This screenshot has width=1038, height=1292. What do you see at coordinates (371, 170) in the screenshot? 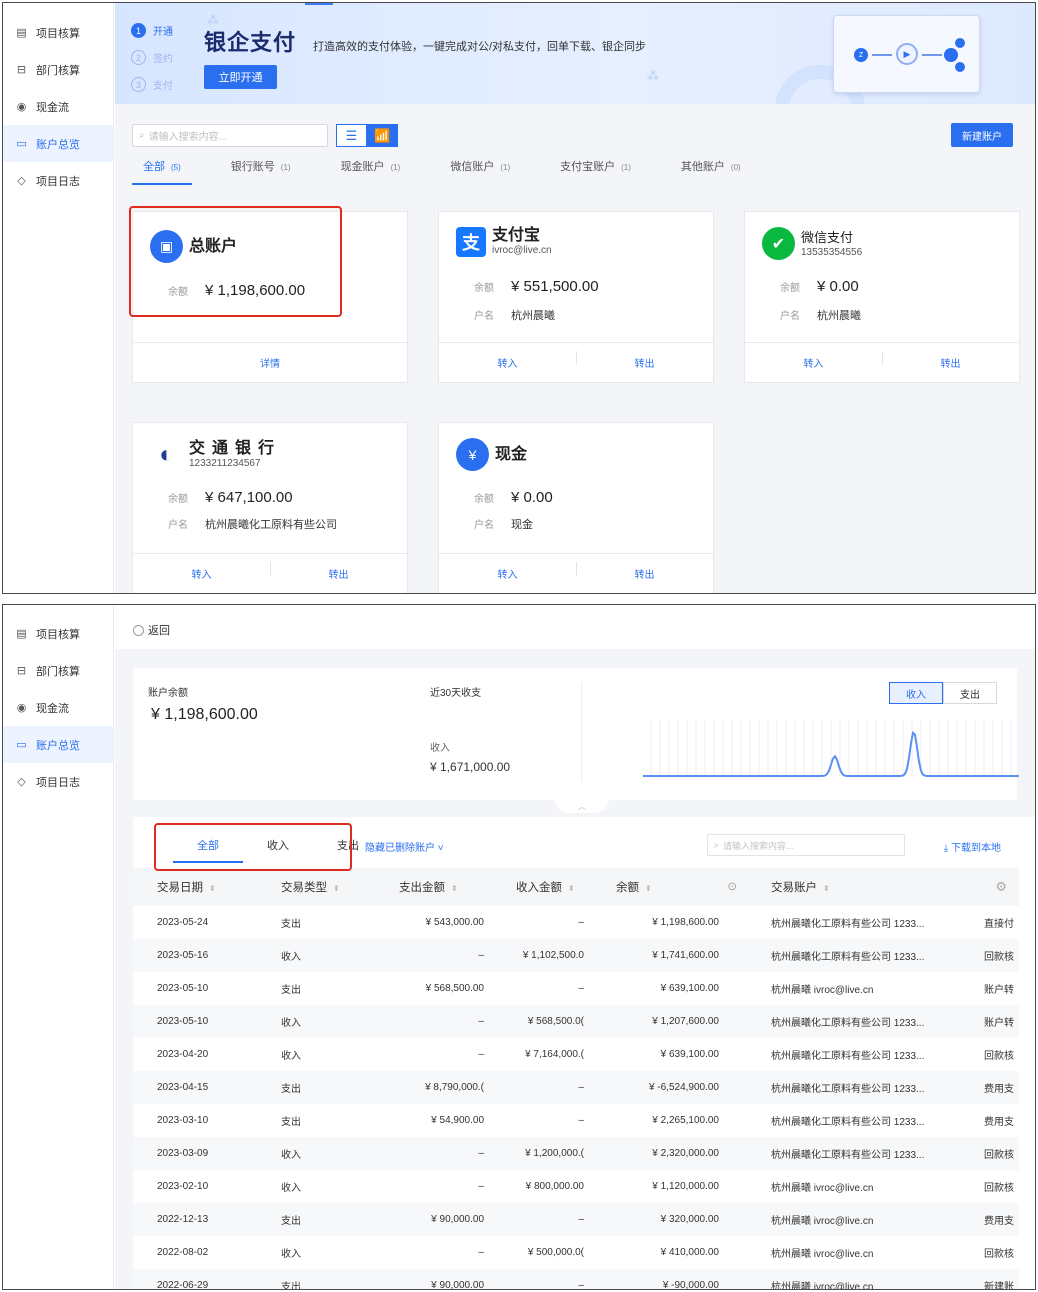
I see `account-tab: 现金账户 (1)` at bounding box center [371, 170].